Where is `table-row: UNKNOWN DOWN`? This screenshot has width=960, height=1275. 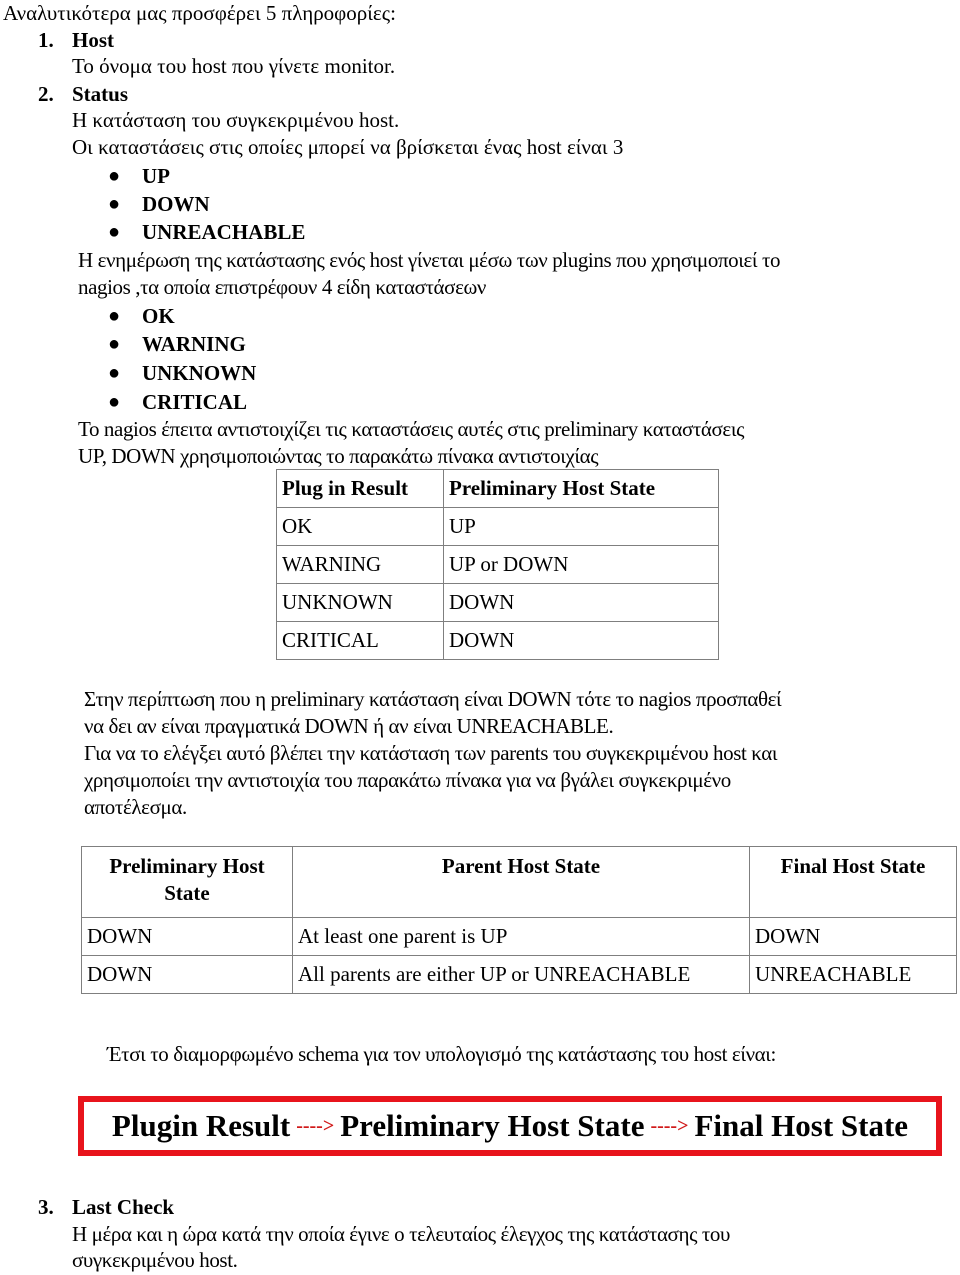 table-row: UNKNOWN DOWN is located at coordinates (497, 602).